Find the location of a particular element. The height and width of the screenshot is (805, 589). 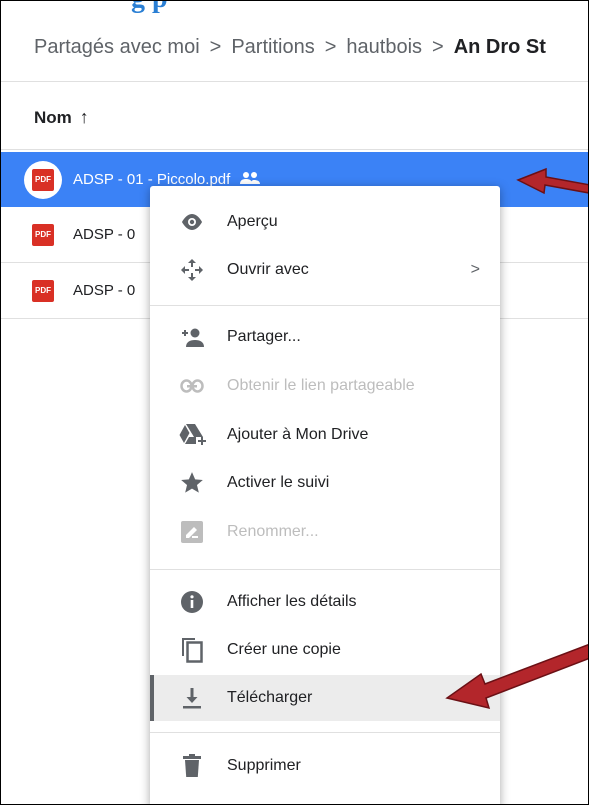

menu-item-get-link: Obtenir le lien partageable is located at coordinates (325, 386).